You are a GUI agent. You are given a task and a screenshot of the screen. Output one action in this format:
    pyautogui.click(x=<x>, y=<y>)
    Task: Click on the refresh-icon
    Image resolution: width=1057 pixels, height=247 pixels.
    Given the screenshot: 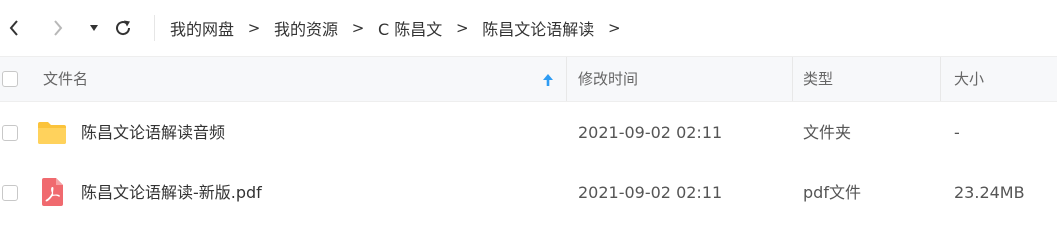 What is the action you would take?
    pyautogui.click(x=123, y=27)
    